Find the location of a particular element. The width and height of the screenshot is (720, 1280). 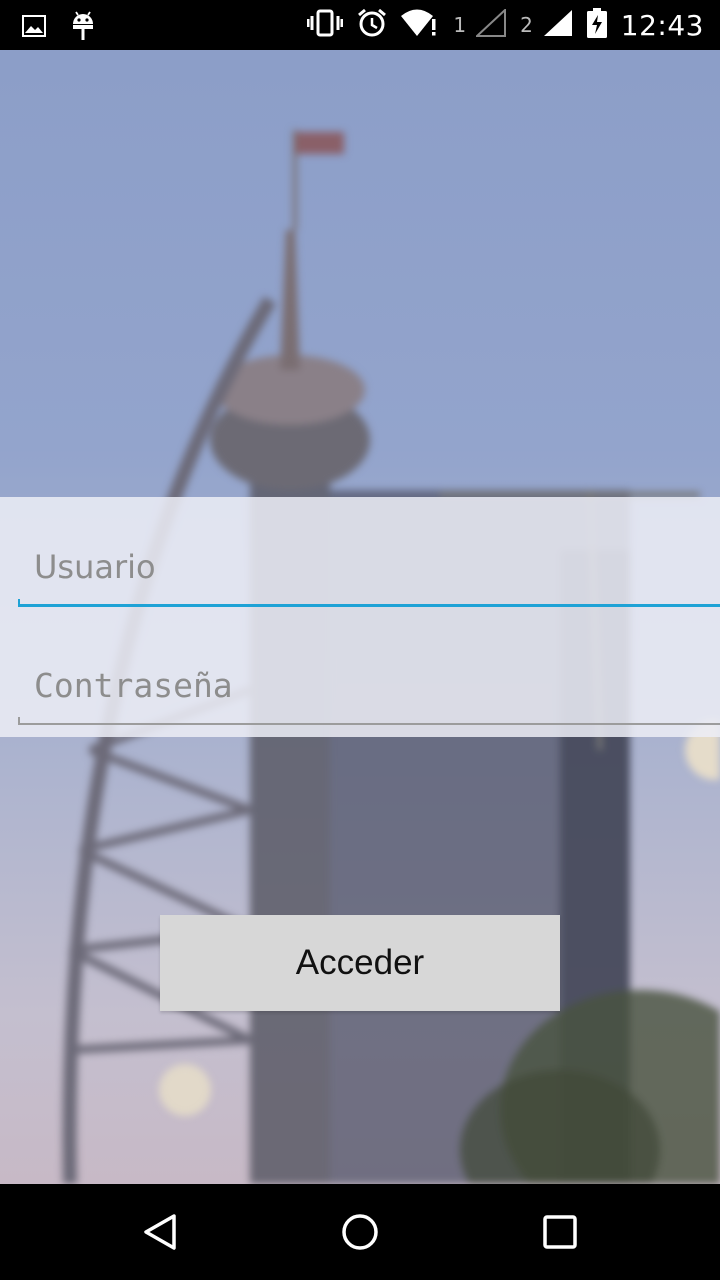

username-field is located at coordinates (369, 567).